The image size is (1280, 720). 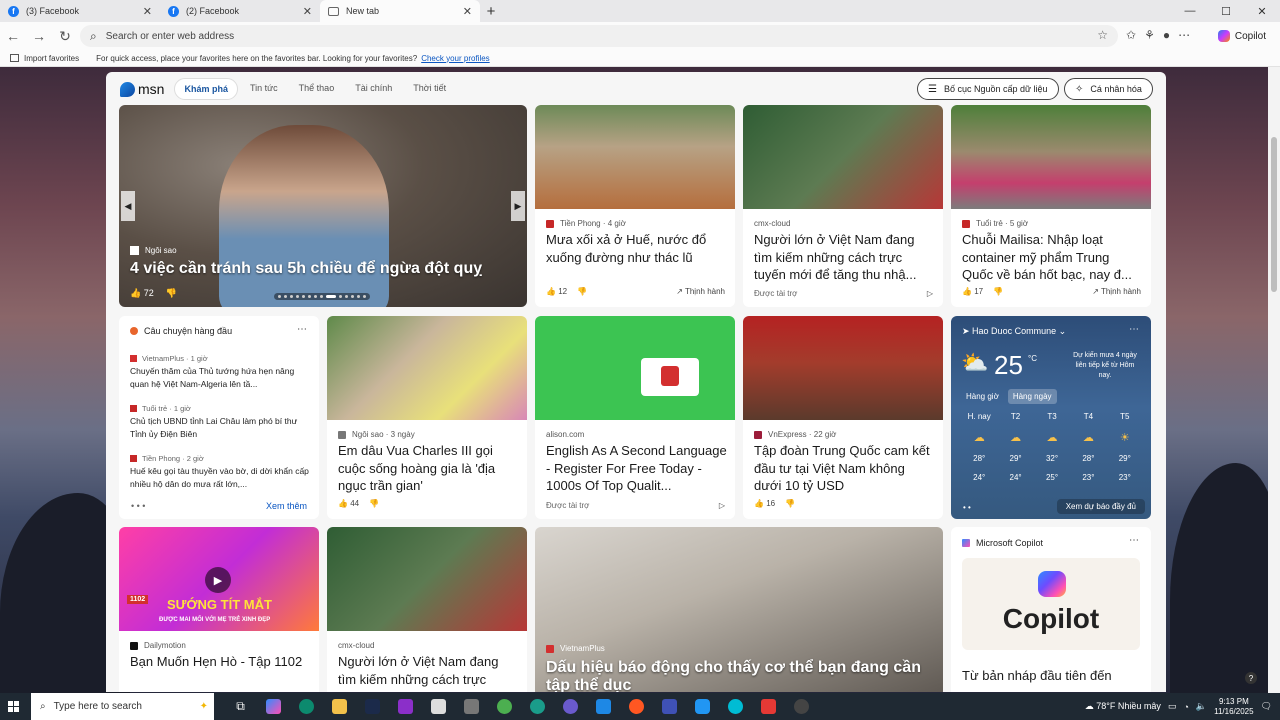 I want to click on like-button: 👍 12, so click(x=556, y=291).